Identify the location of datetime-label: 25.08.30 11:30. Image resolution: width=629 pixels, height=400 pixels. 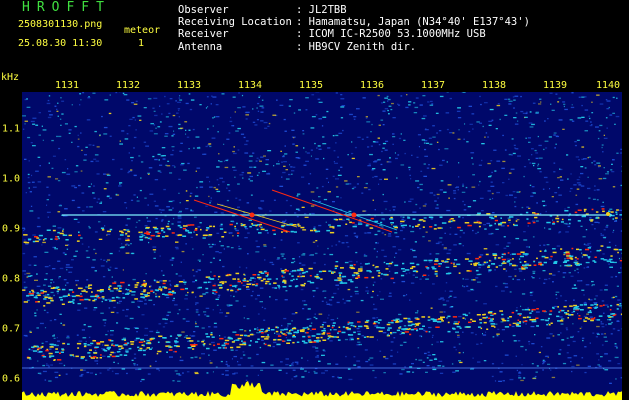
(60, 43).